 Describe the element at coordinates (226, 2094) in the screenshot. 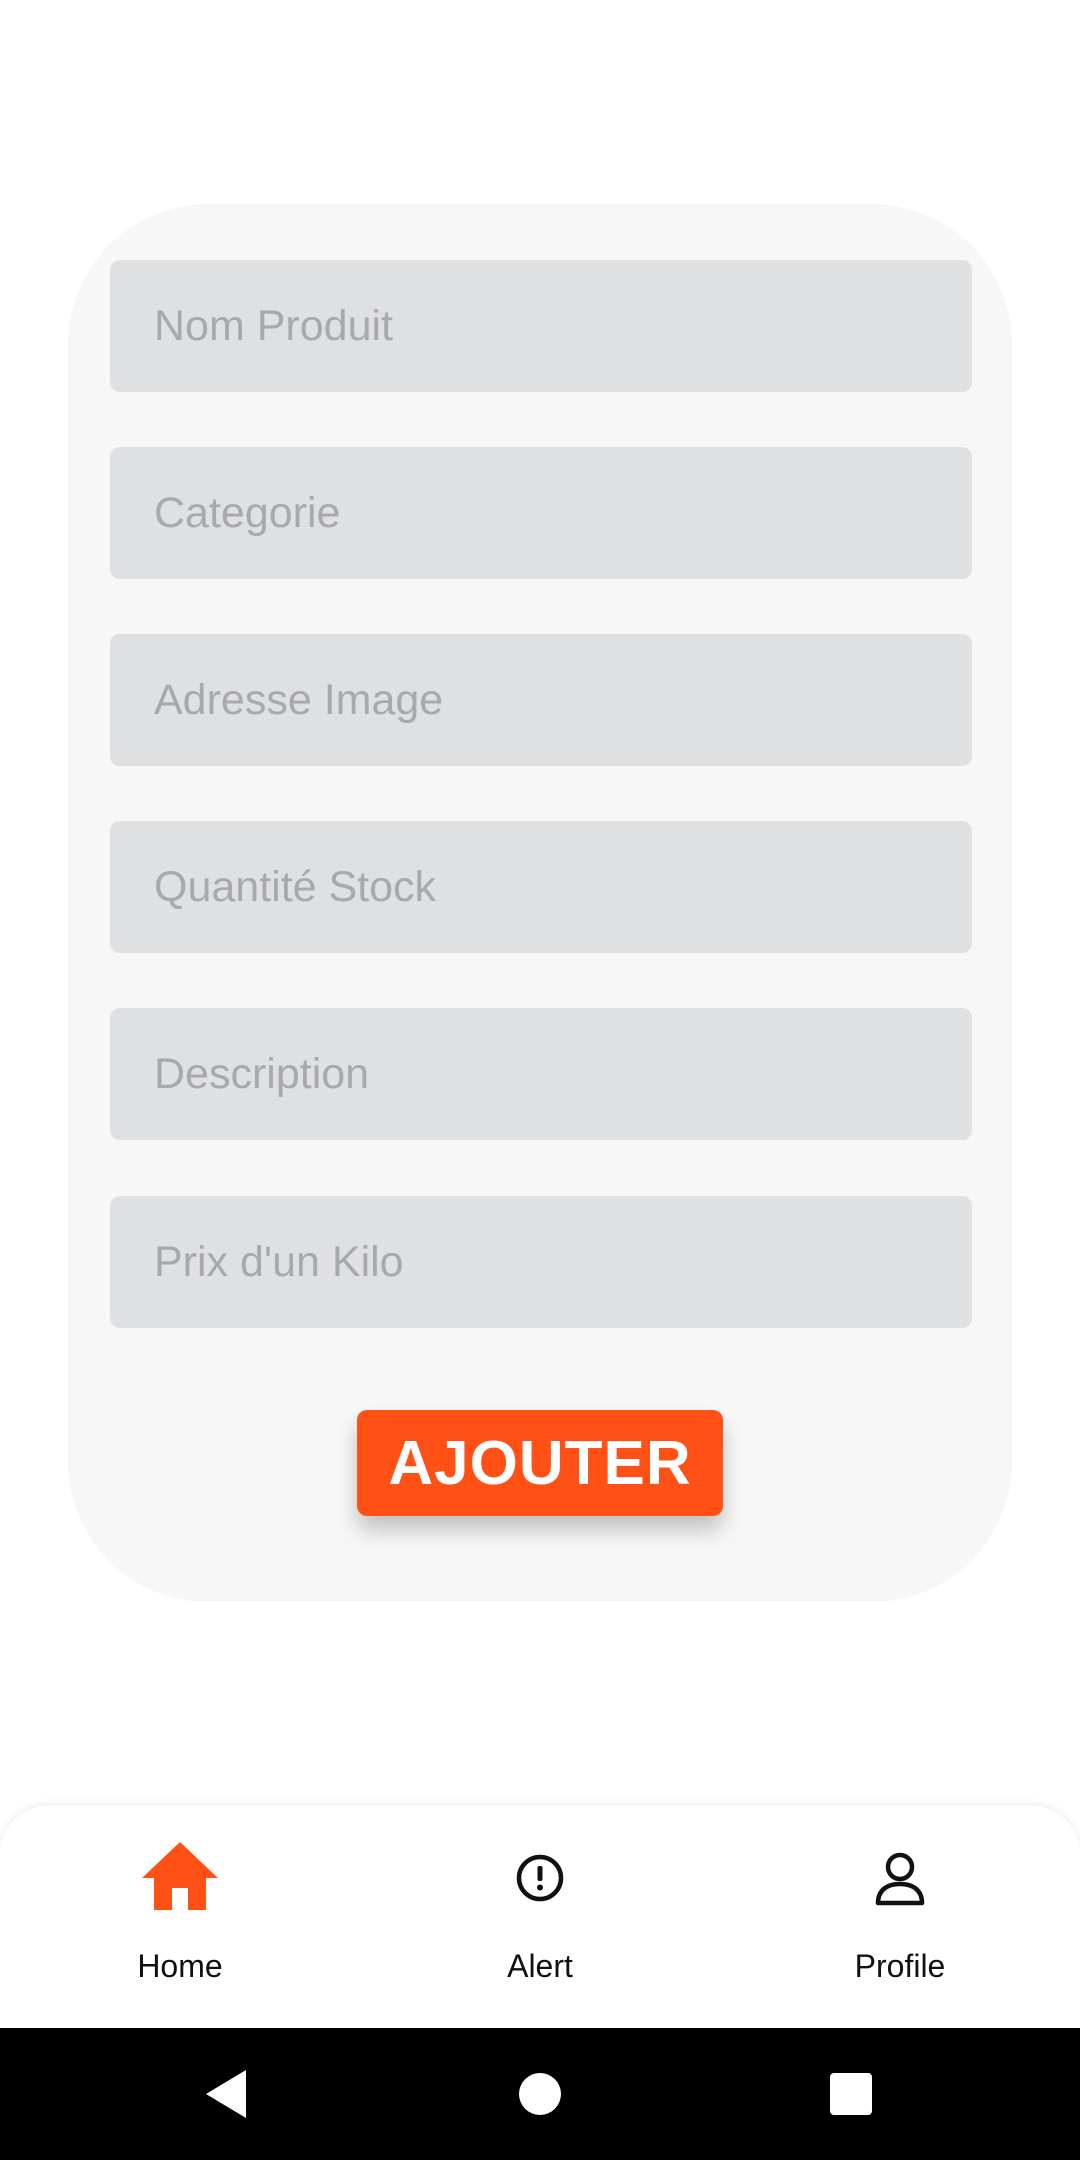

I see `back-icon` at that location.